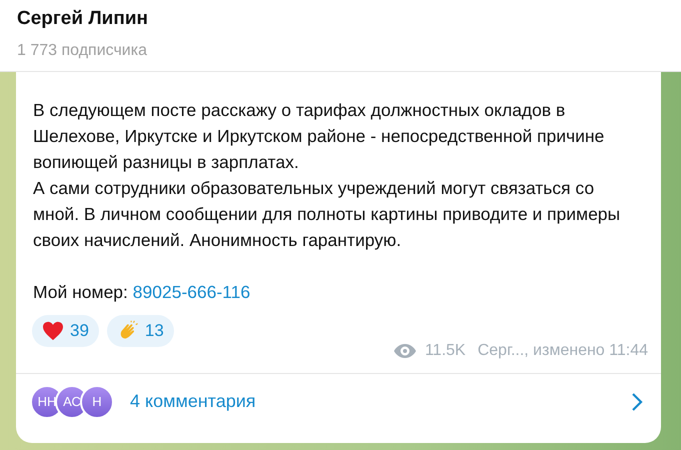  What do you see at coordinates (319, 136) in the screenshot?
I see `message-text: В следующем посте расскажу о тарифах должностных окладов в Шелехове, Иркутске и Иркутском районе - непосредственной причине вопиющей разницы в зарплатах.` at bounding box center [319, 136].